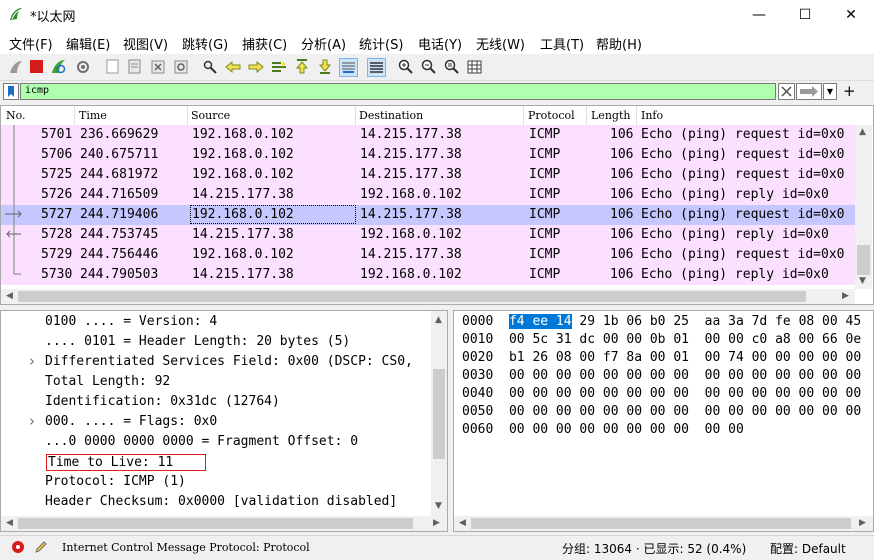 This screenshot has height=560, width=874. I want to click on menu-tools: 工具(T), so click(562, 43).